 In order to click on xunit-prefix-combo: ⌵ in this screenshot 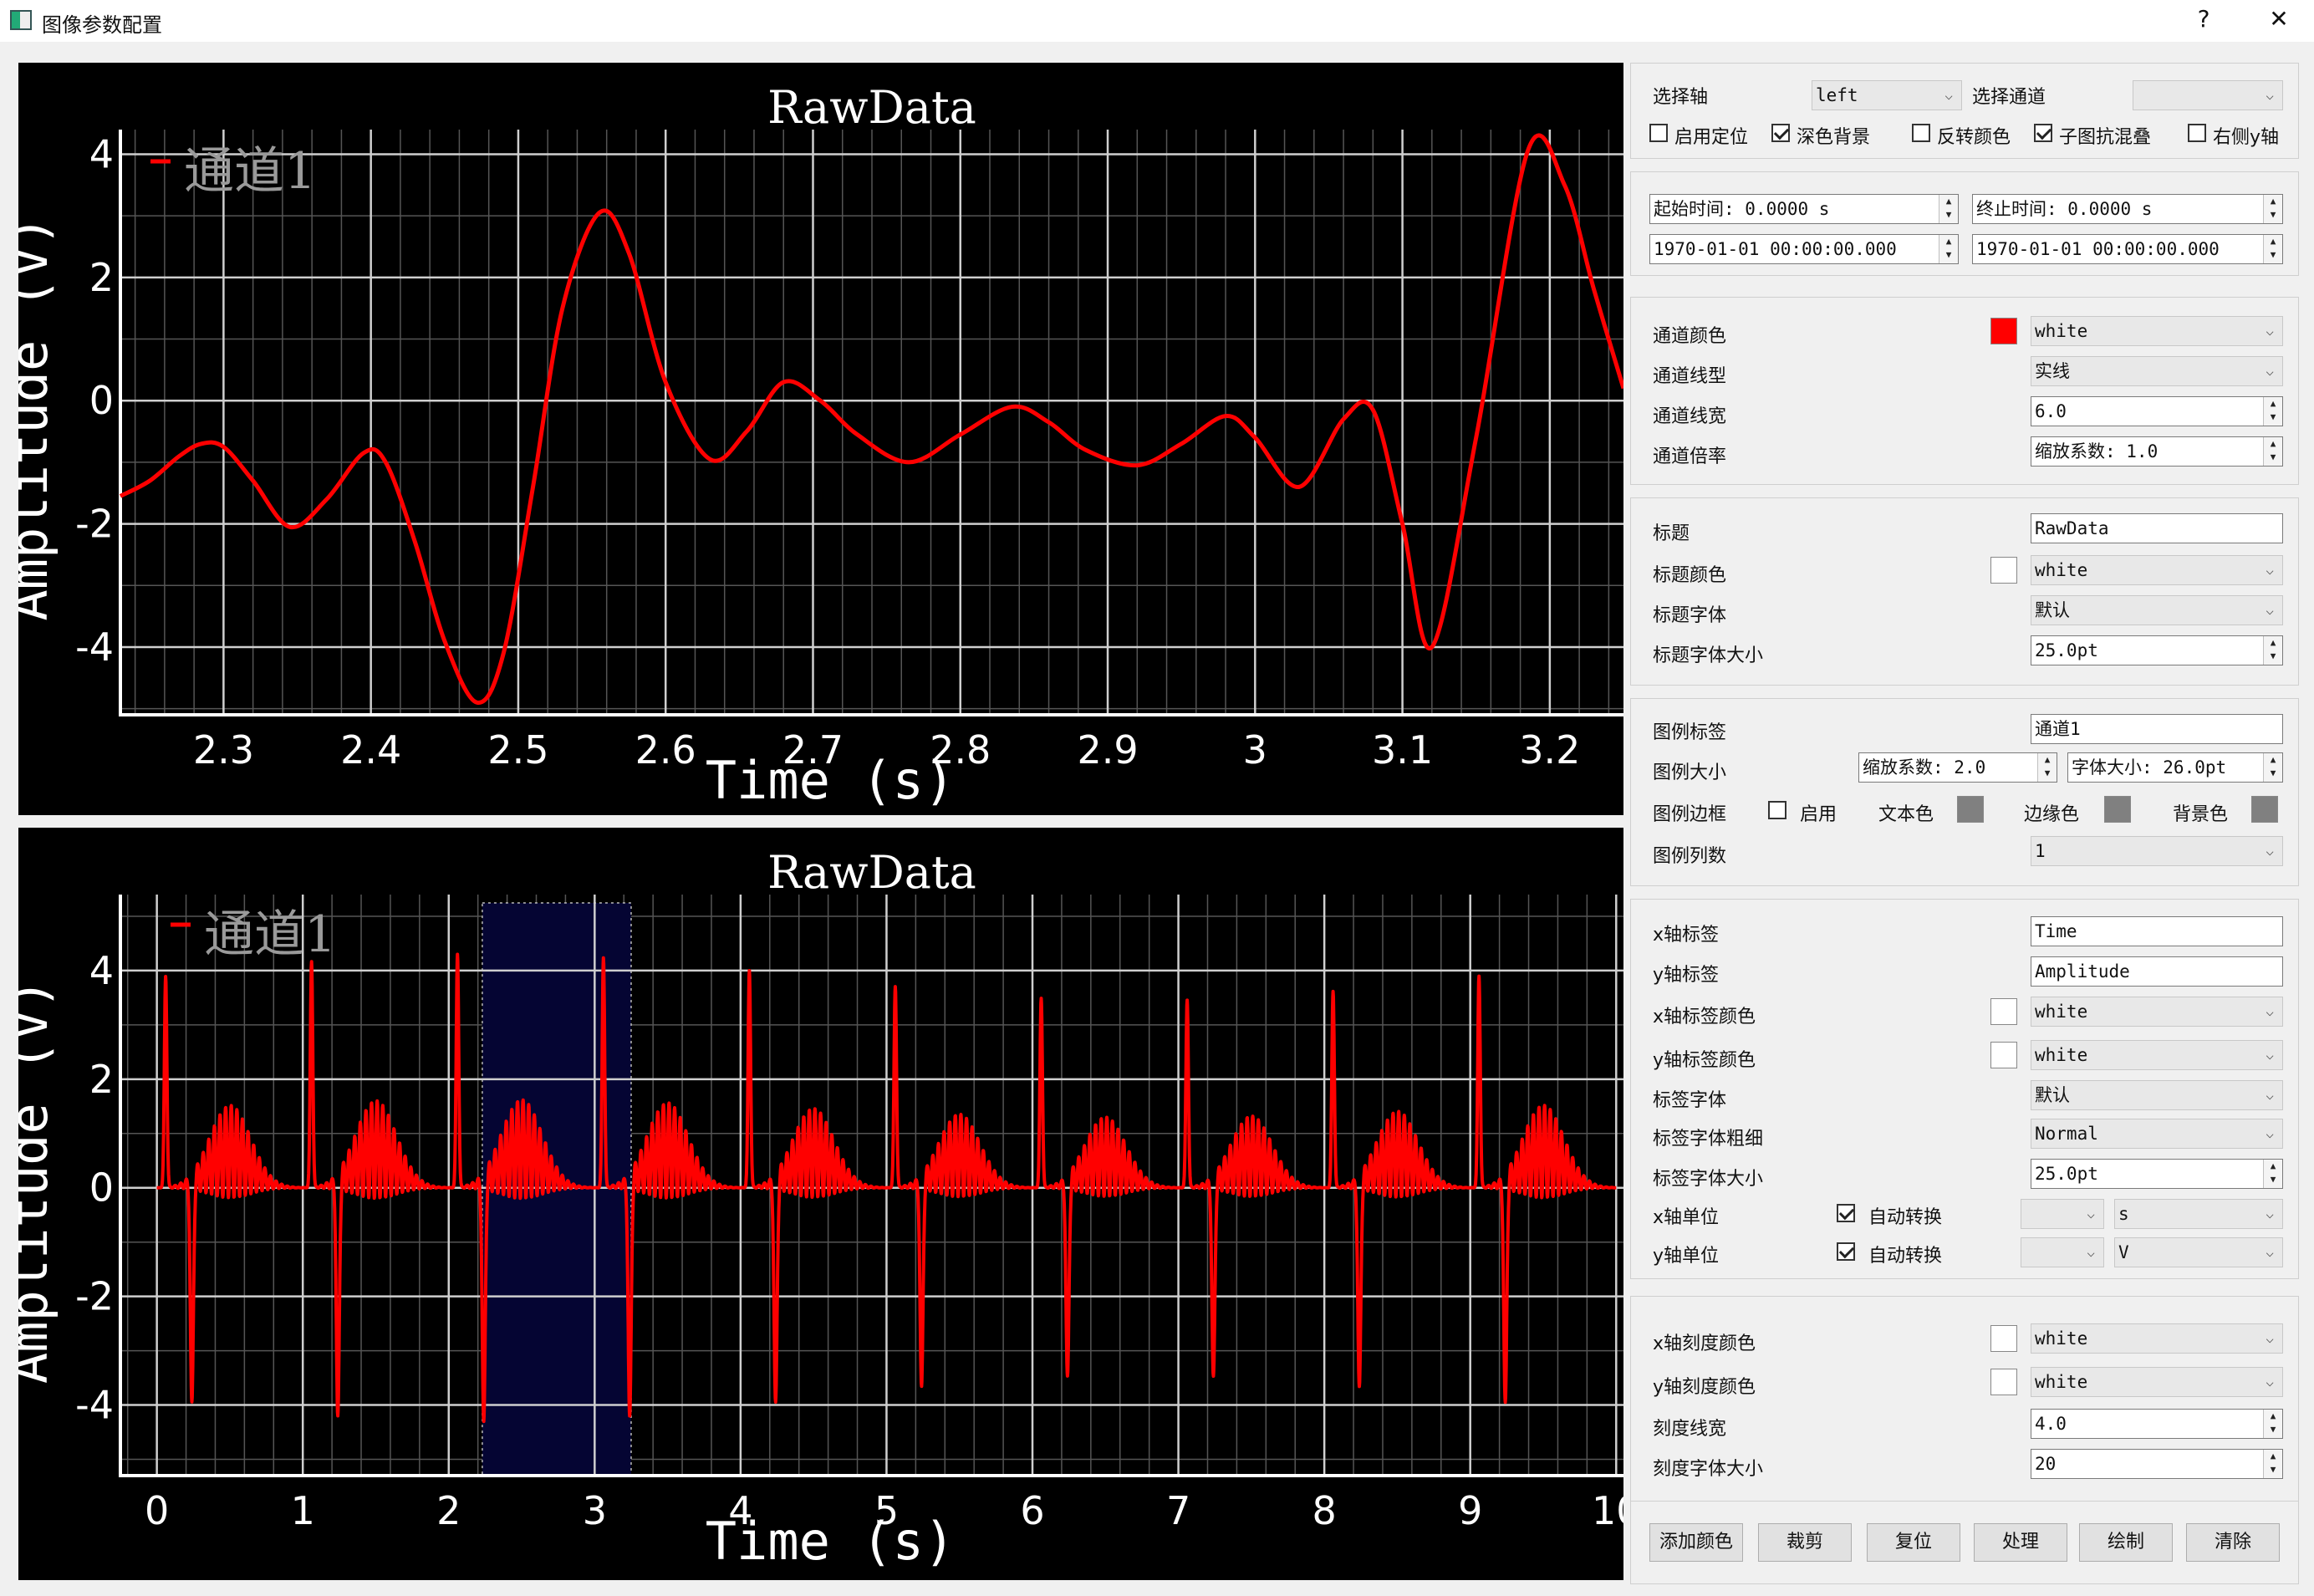, I will do `click(2063, 1214)`.